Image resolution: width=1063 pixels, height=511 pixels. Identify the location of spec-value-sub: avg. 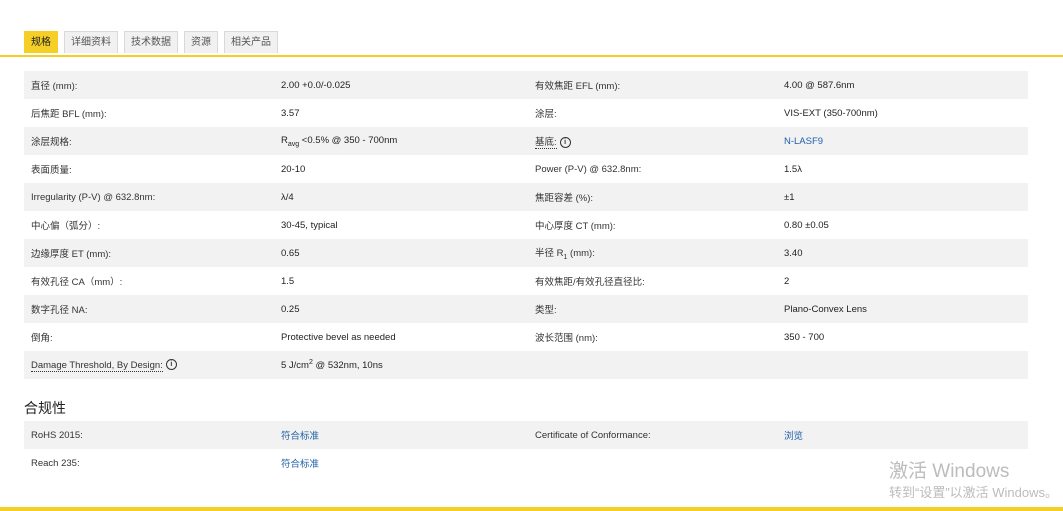
(293, 144).